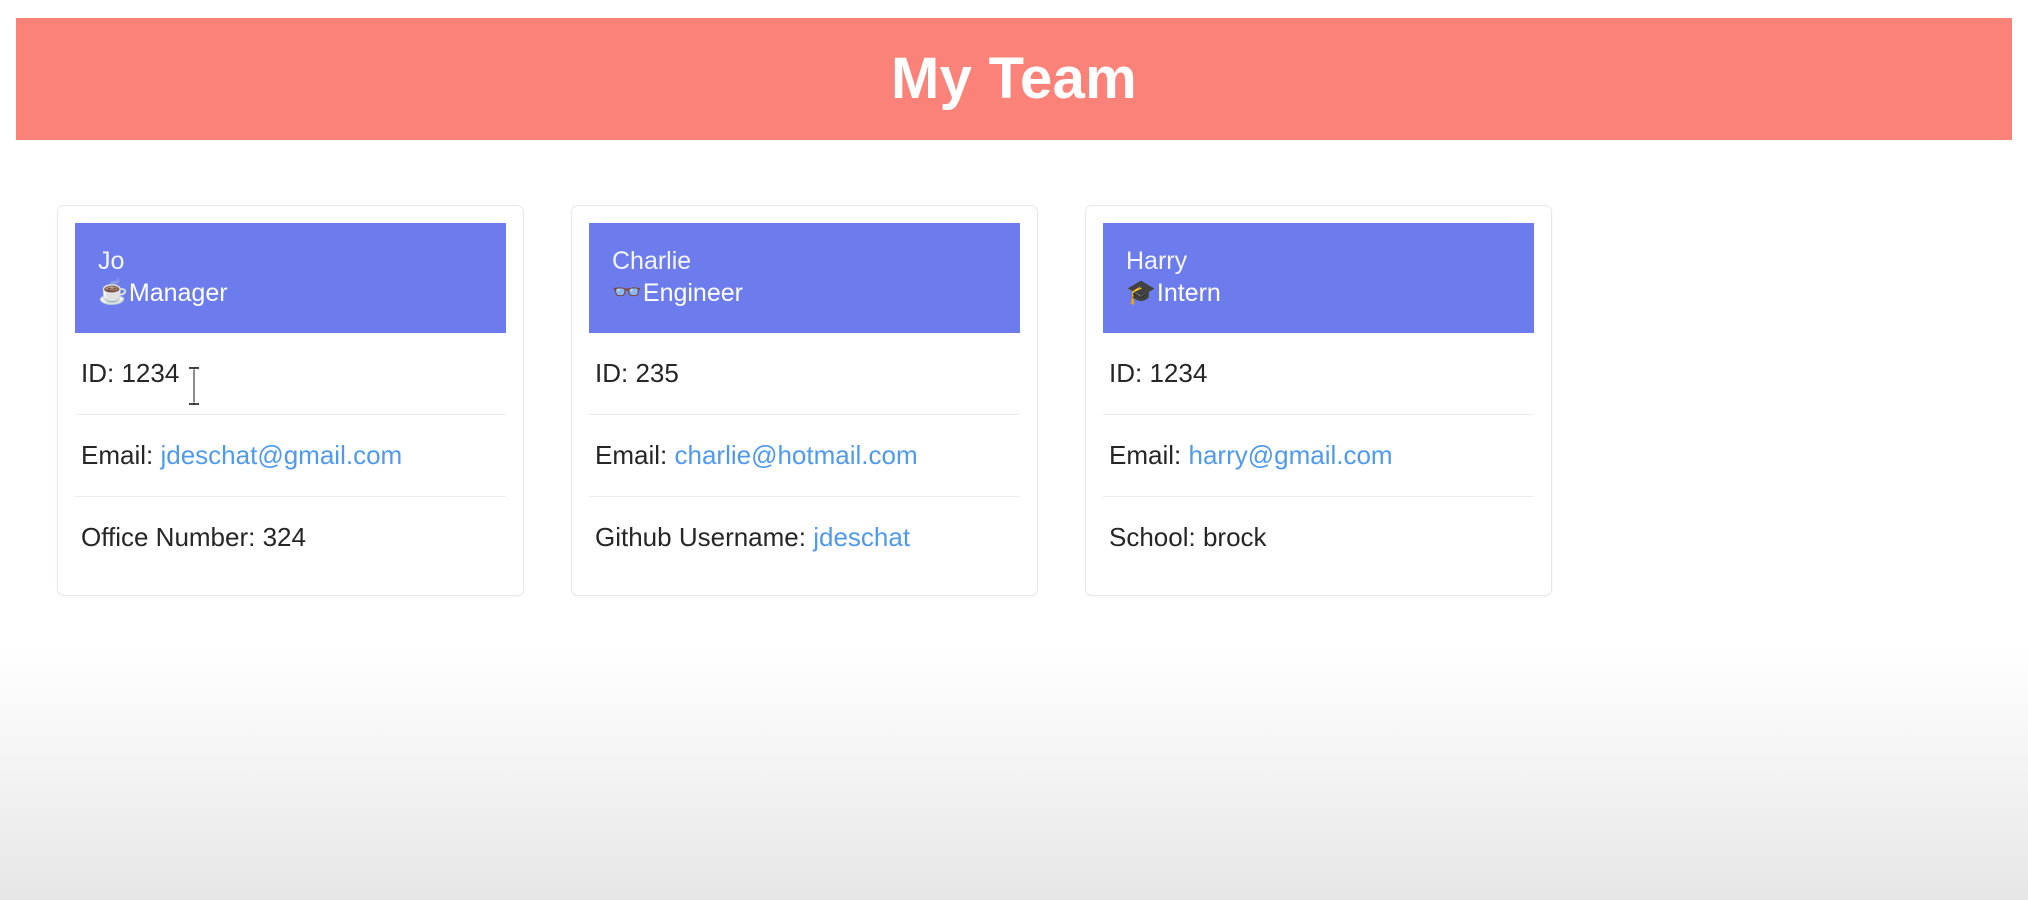  I want to click on card-header: Jo ☕ Manager, so click(290, 278).